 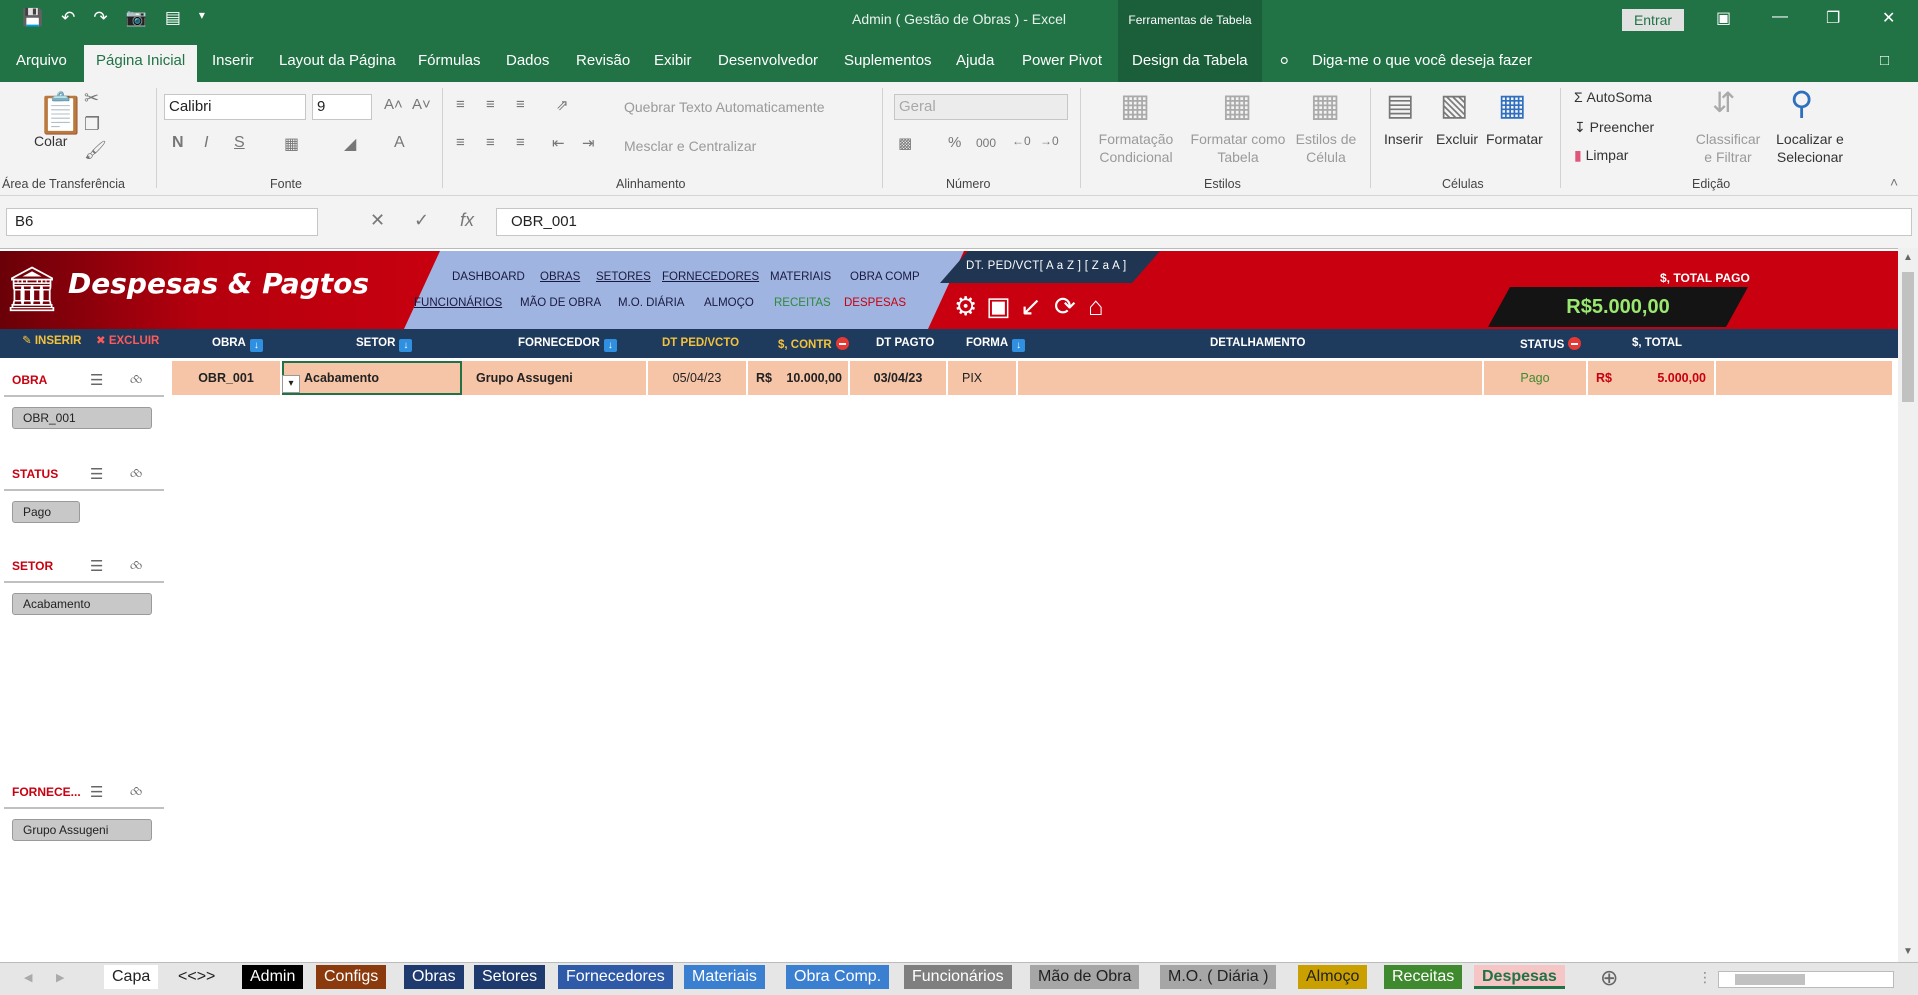 I want to click on tell-me-input: Diga-me o que você deseja fazer, so click(x=1422, y=60).